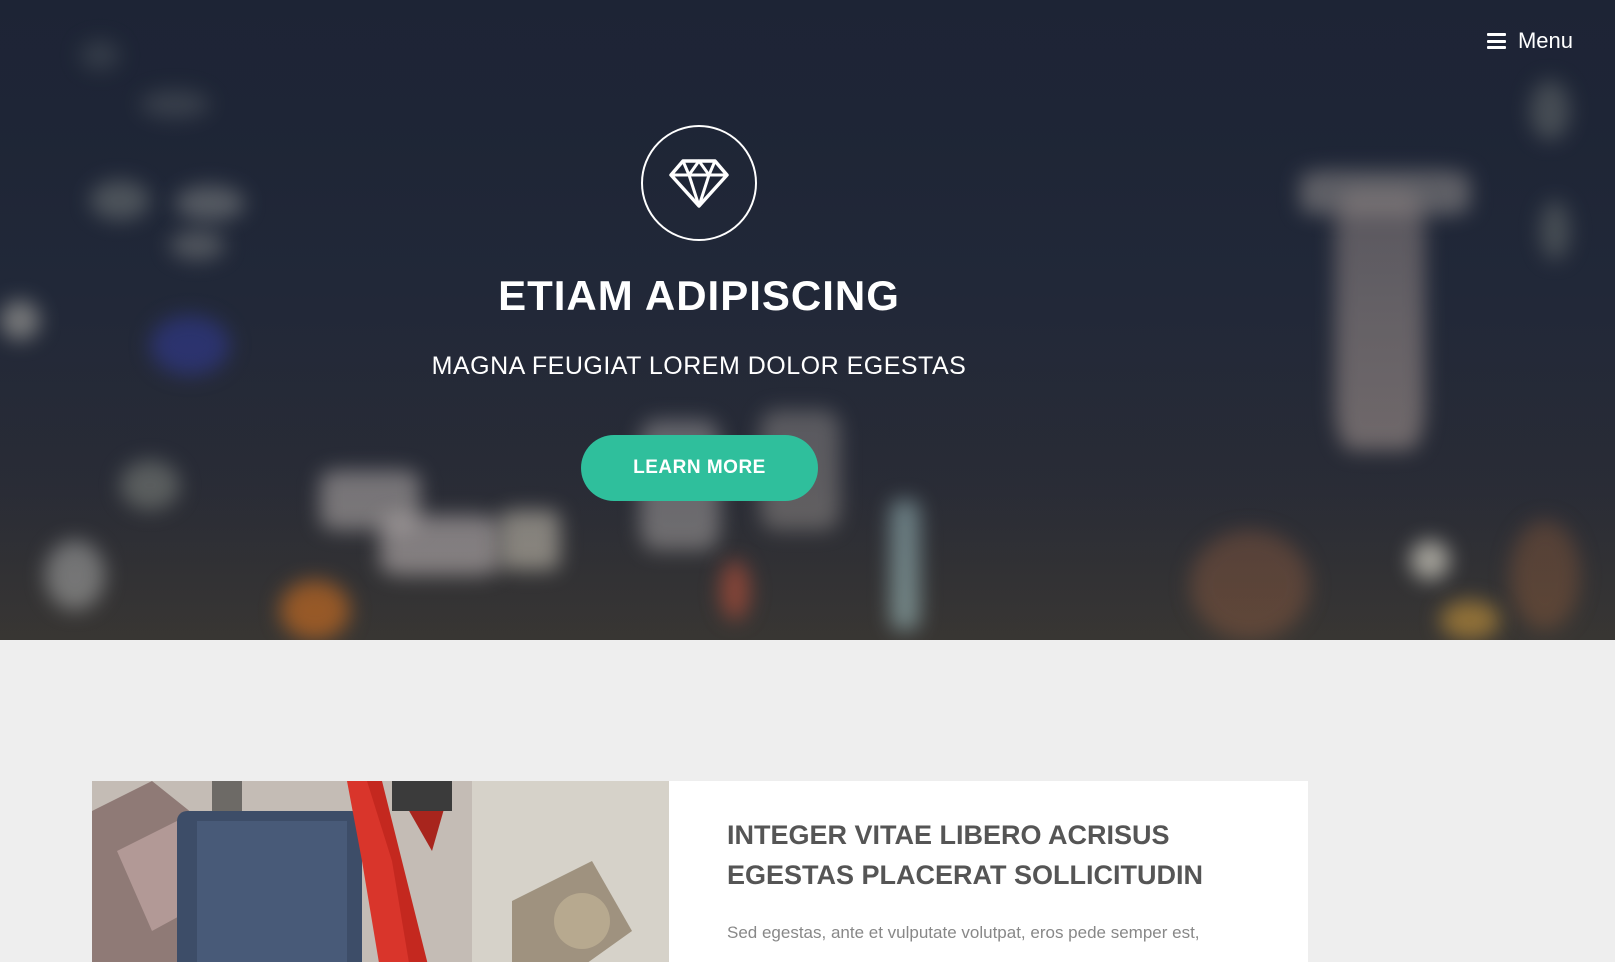 The height and width of the screenshot is (962, 1615). I want to click on hero-title: ETIAM ADIPISCING, so click(699, 295).